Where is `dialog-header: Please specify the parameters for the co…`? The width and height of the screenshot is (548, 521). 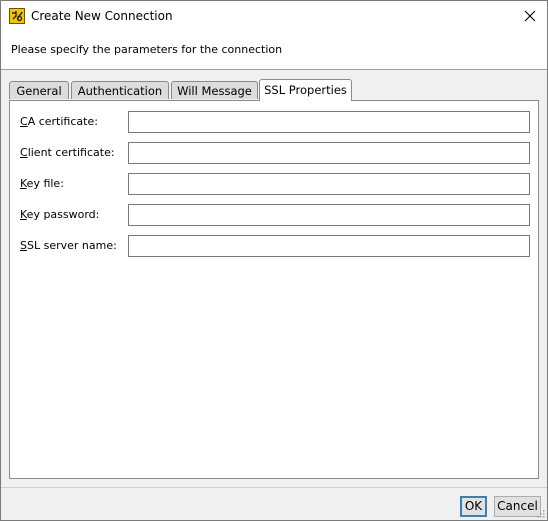
dialog-header: Please specify the parameters for the co… is located at coordinates (274, 50).